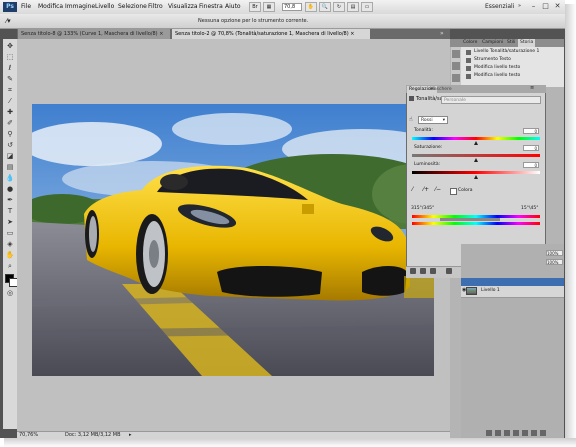 The image size is (576, 447). What do you see at coordinates (367, 7) in the screenshot?
I see `screen-mode-icon: ▭` at bounding box center [367, 7].